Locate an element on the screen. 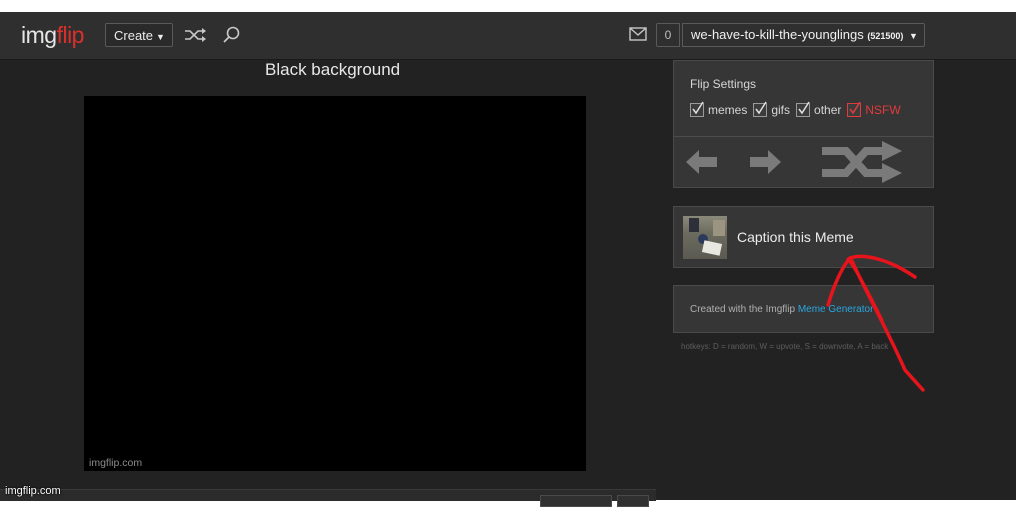 The height and width of the screenshot is (507, 1016). mail-icon is located at coordinates (638, 36).